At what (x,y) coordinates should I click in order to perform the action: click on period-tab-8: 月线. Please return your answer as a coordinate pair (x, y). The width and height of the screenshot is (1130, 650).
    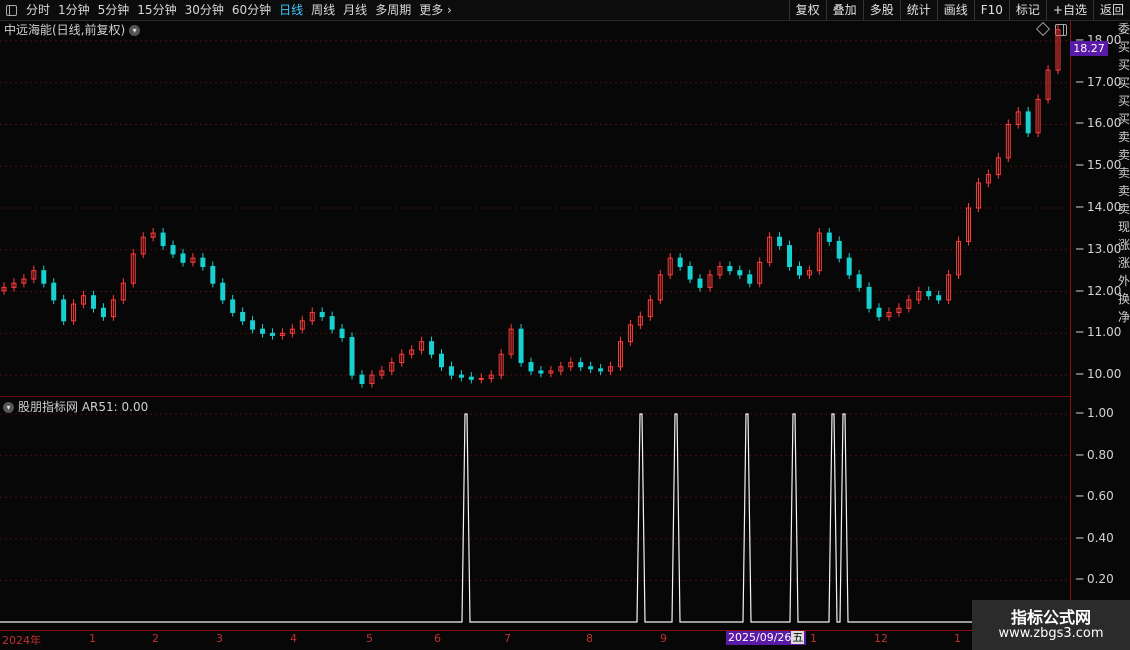
    Looking at the image, I should click on (355, 10).